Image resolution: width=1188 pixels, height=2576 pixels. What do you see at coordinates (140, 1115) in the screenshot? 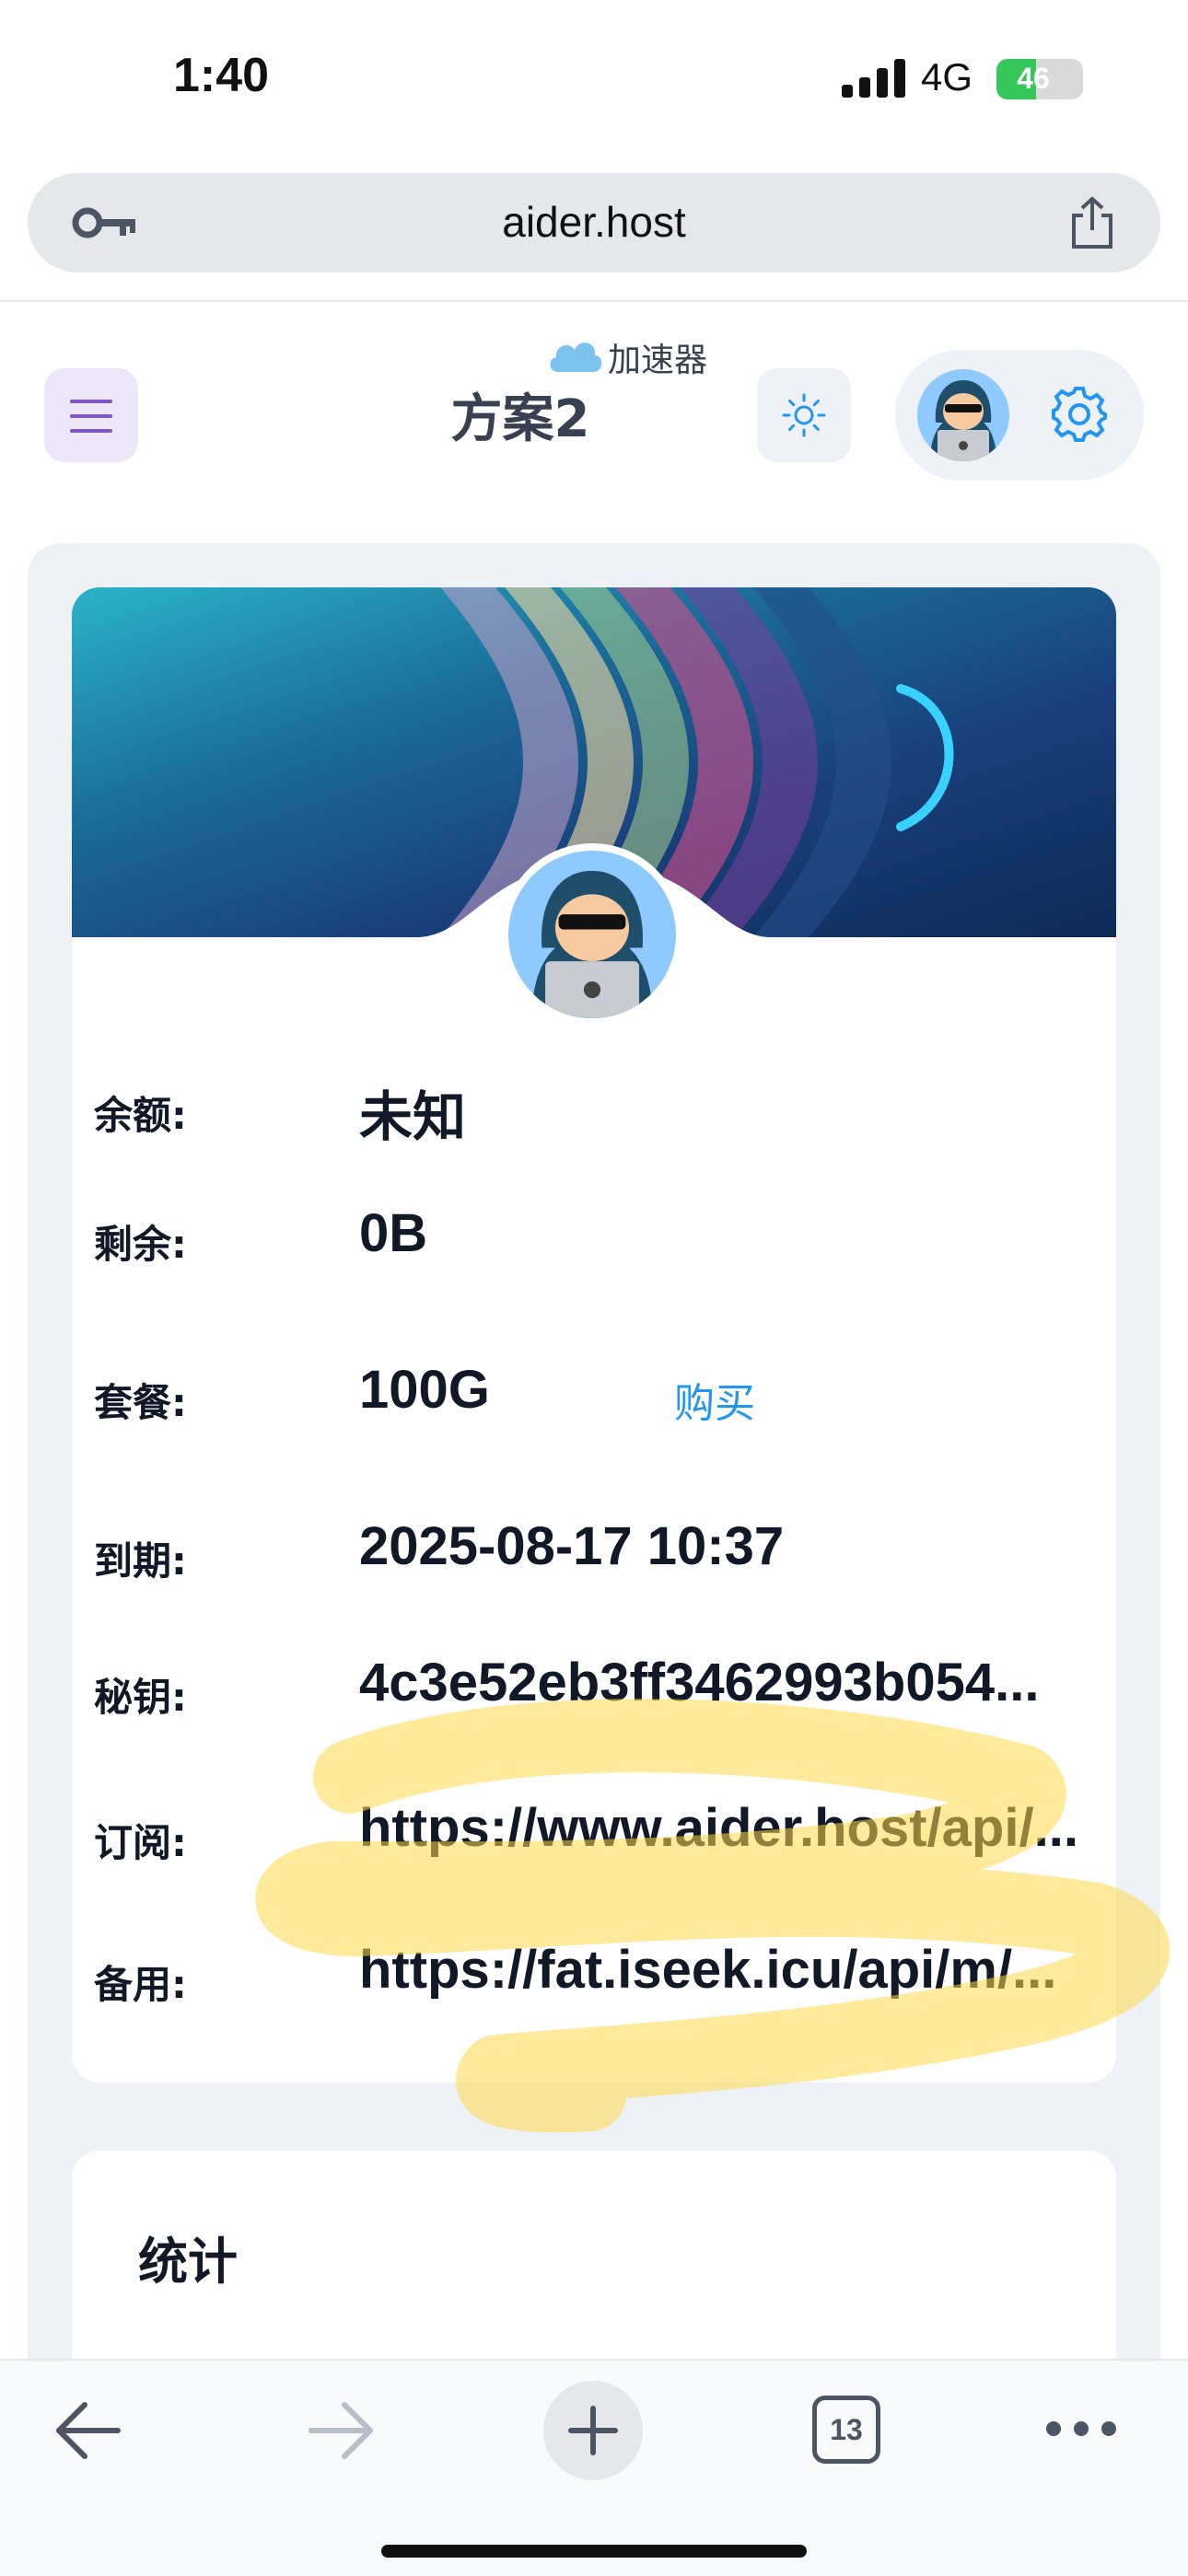
I see `balance-label: 余额:` at bounding box center [140, 1115].